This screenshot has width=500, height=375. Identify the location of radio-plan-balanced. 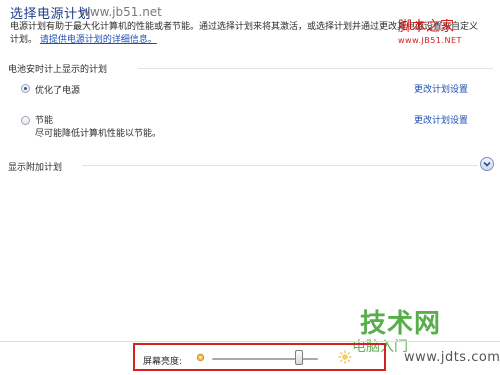
(25, 88).